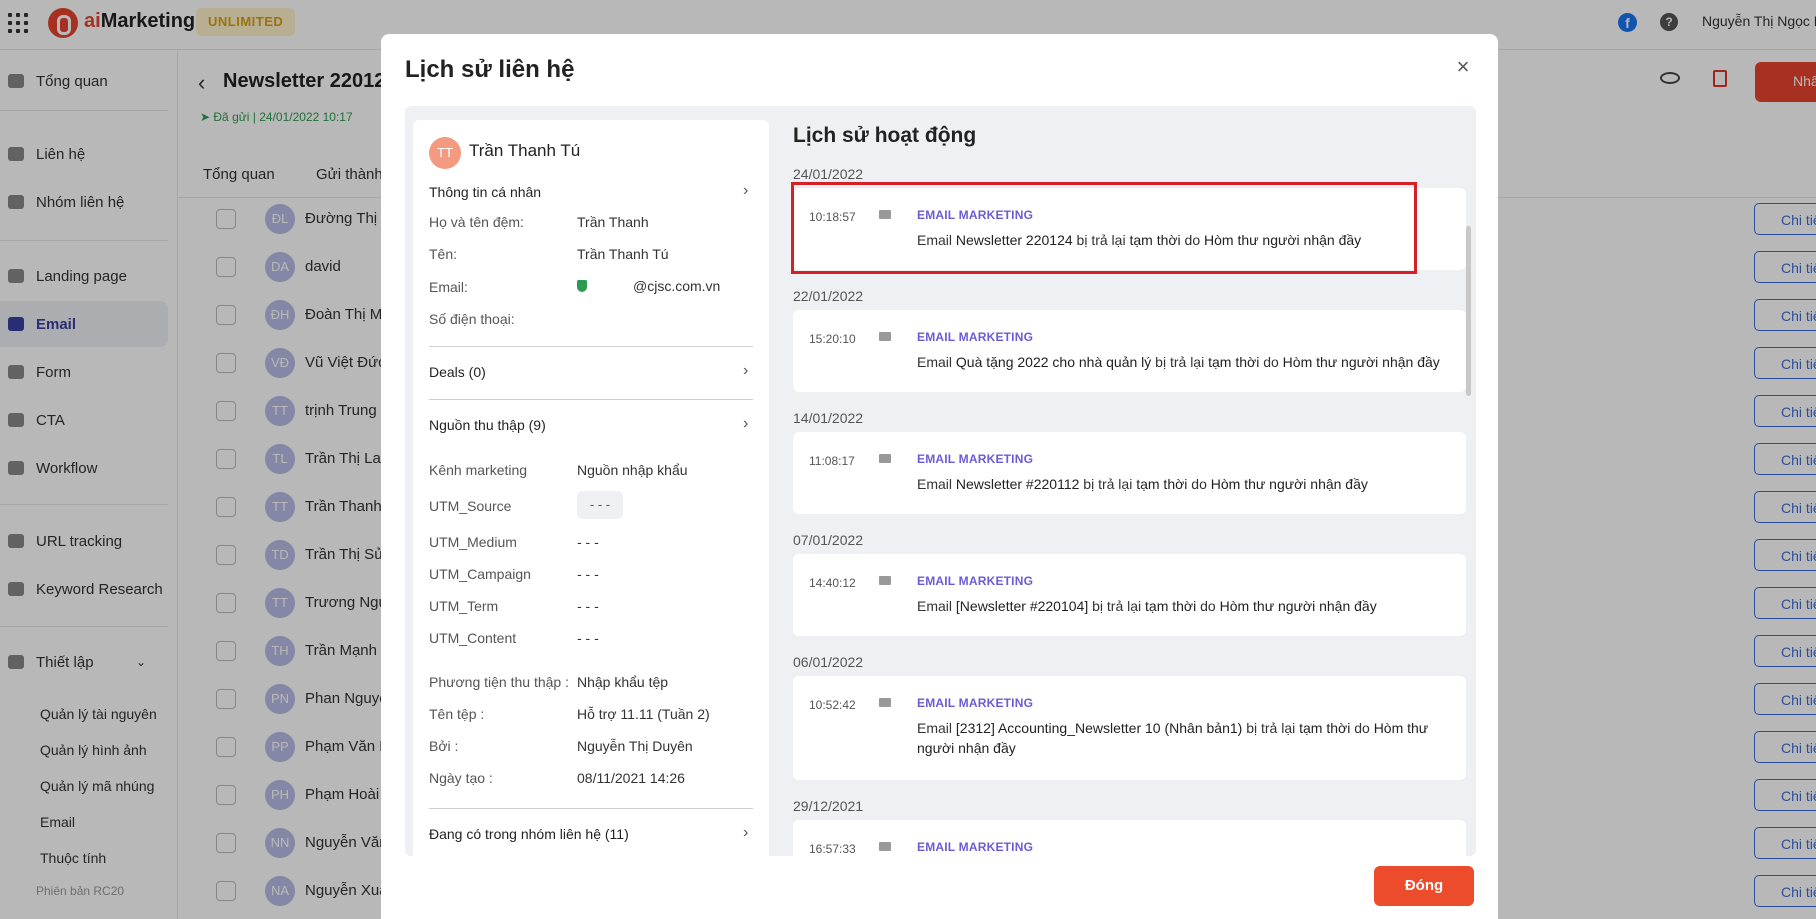 This screenshot has width=1816, height=919. What do you see at coordinates (832, 583) in the screenshot?
I see `activity-time: 14:40:12` at bounding box center [832, 583].